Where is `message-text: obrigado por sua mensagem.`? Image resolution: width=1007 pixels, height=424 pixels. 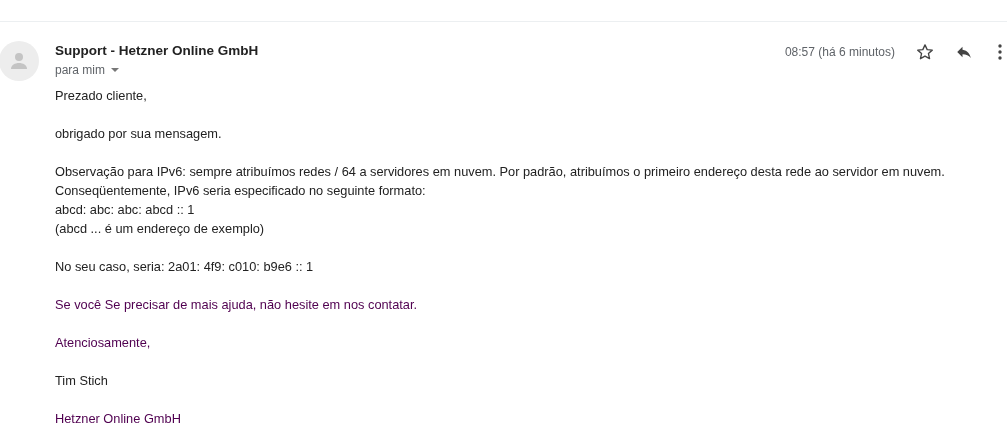 message-text: obrigado por sua mensagem. is located at coordinates (139, 134).